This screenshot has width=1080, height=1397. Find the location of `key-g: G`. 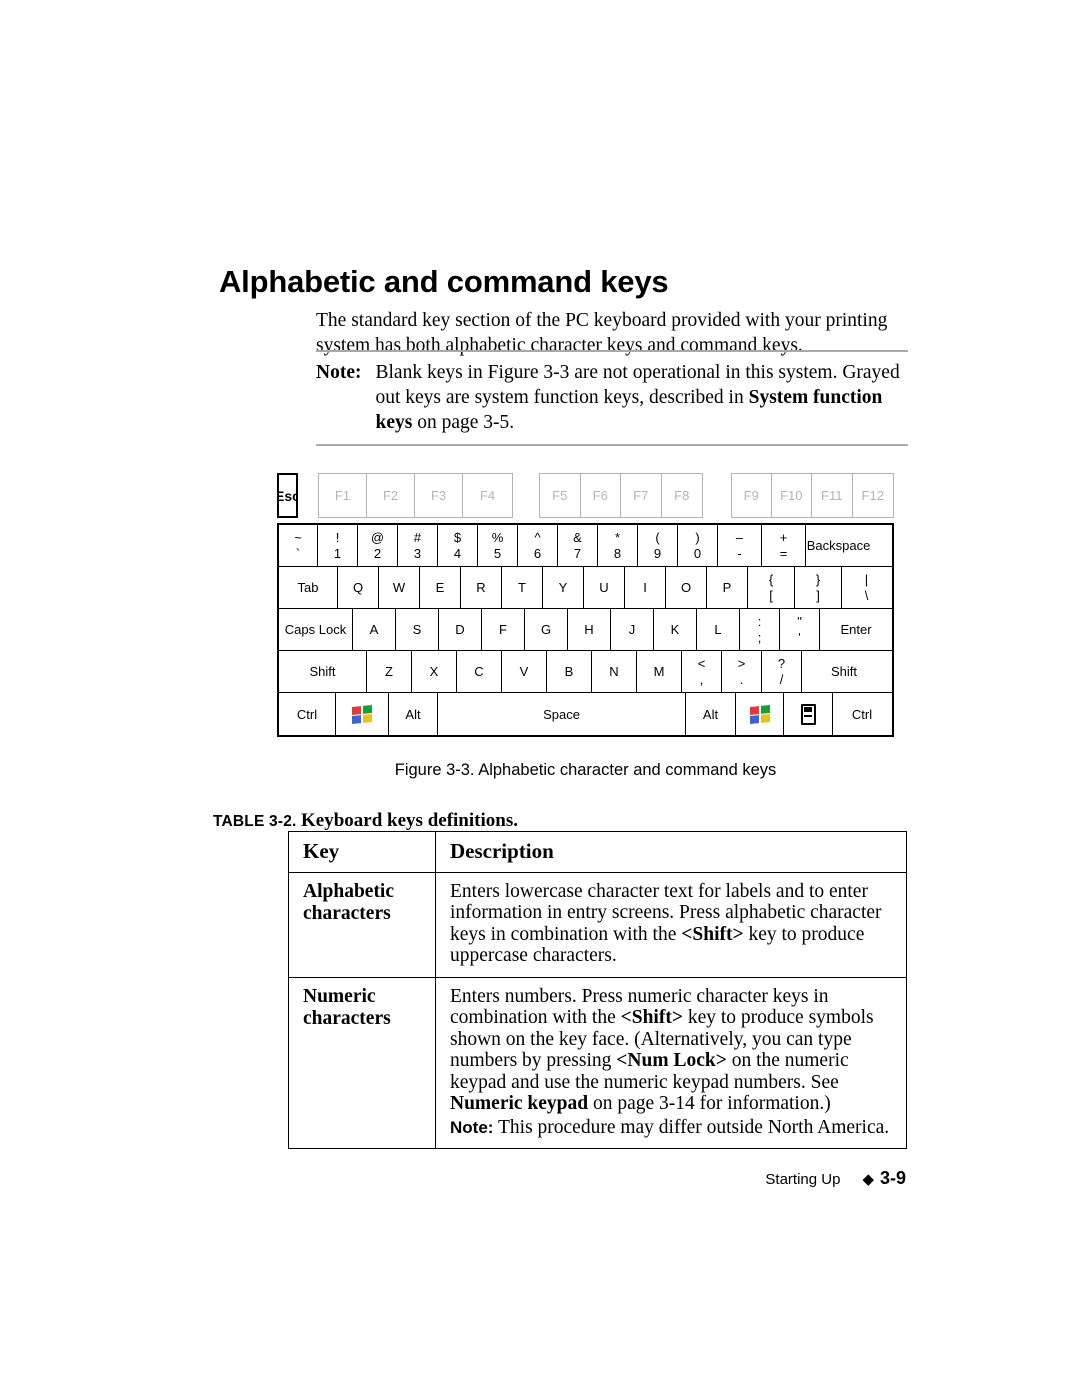

key-g: G is located at coordinates (546, 629).